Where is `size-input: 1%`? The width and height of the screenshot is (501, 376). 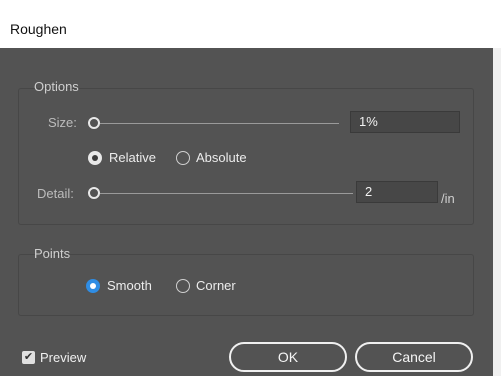
size-input: 1% is located at coordinates (405, 122).